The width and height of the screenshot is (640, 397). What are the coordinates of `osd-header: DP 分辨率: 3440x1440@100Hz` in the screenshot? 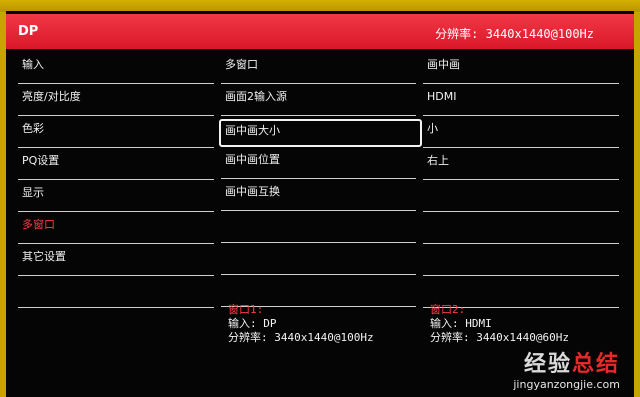 It's located at (320, 31).